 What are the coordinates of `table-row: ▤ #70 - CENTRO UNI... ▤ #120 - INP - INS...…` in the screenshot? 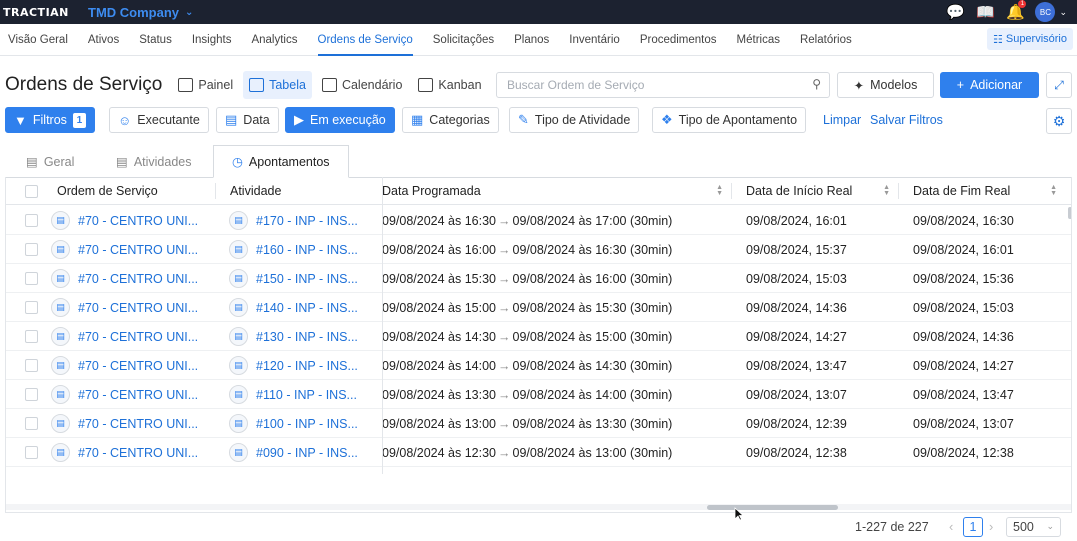 It's located at (538, 365).